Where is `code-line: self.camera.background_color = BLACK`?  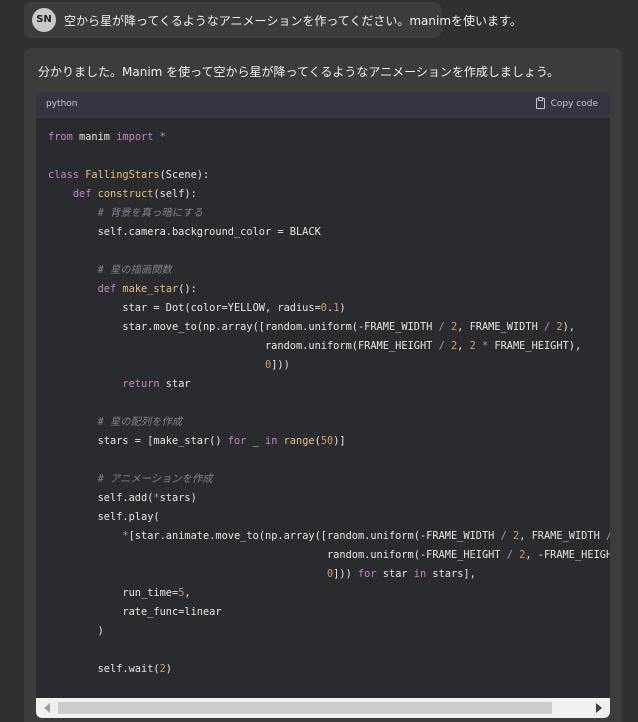 code-line: self.camera.background_color = BLACK is located at coordinates (184, 232).